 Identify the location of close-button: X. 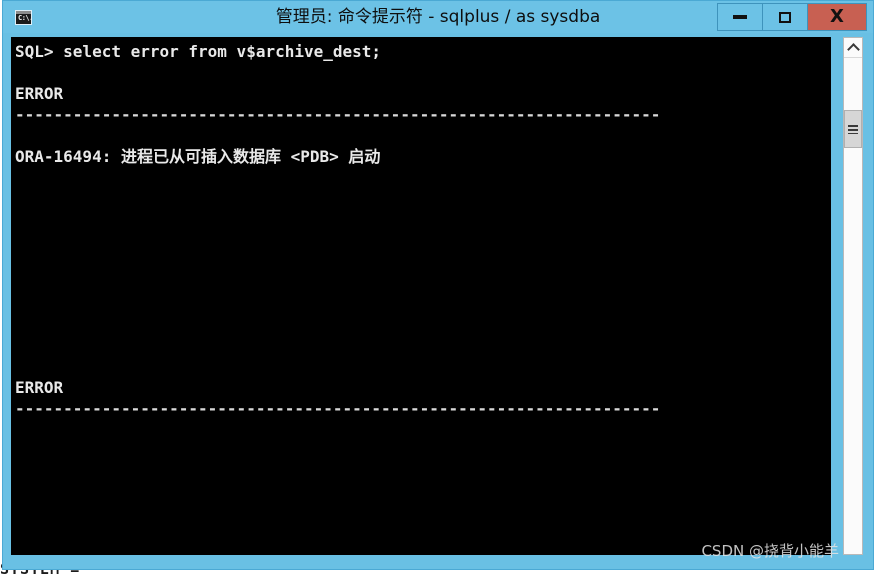
(837, 17).